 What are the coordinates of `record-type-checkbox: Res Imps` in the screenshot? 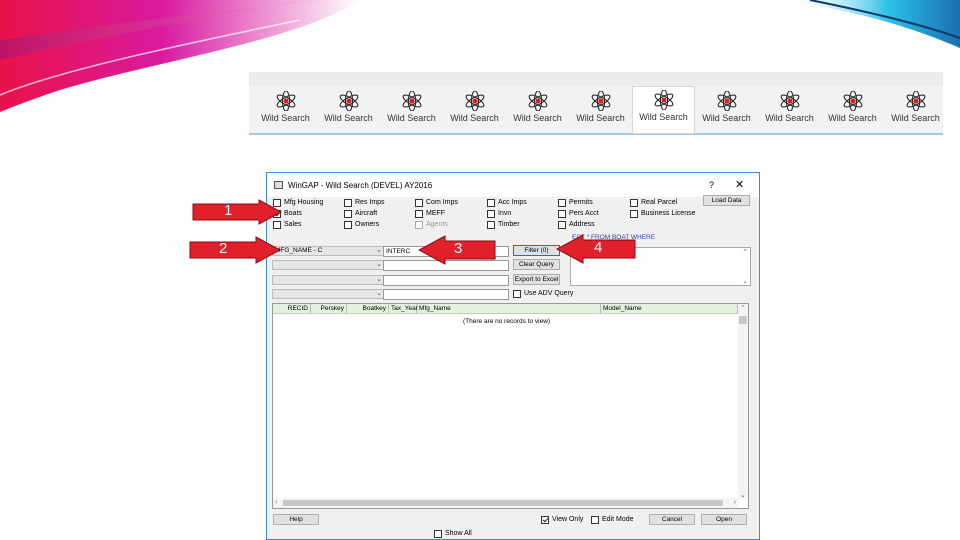 It's located at (364, 203).